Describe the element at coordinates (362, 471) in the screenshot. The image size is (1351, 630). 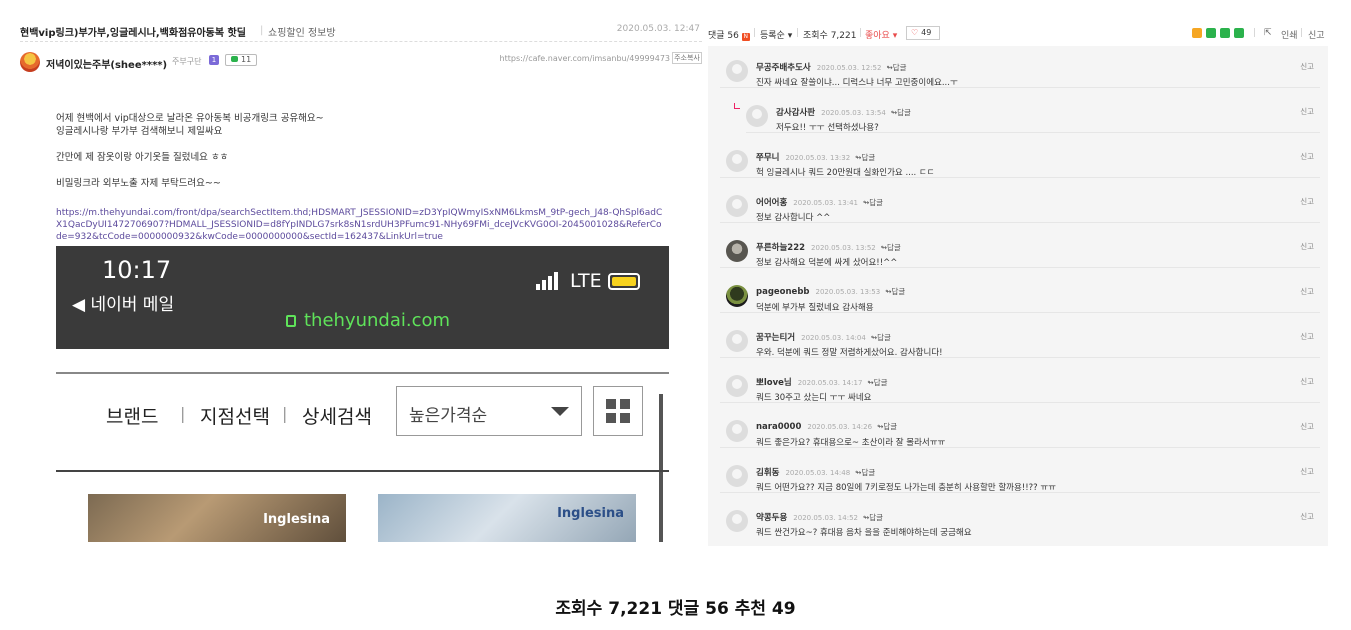
I see `phone-divider` at that location.